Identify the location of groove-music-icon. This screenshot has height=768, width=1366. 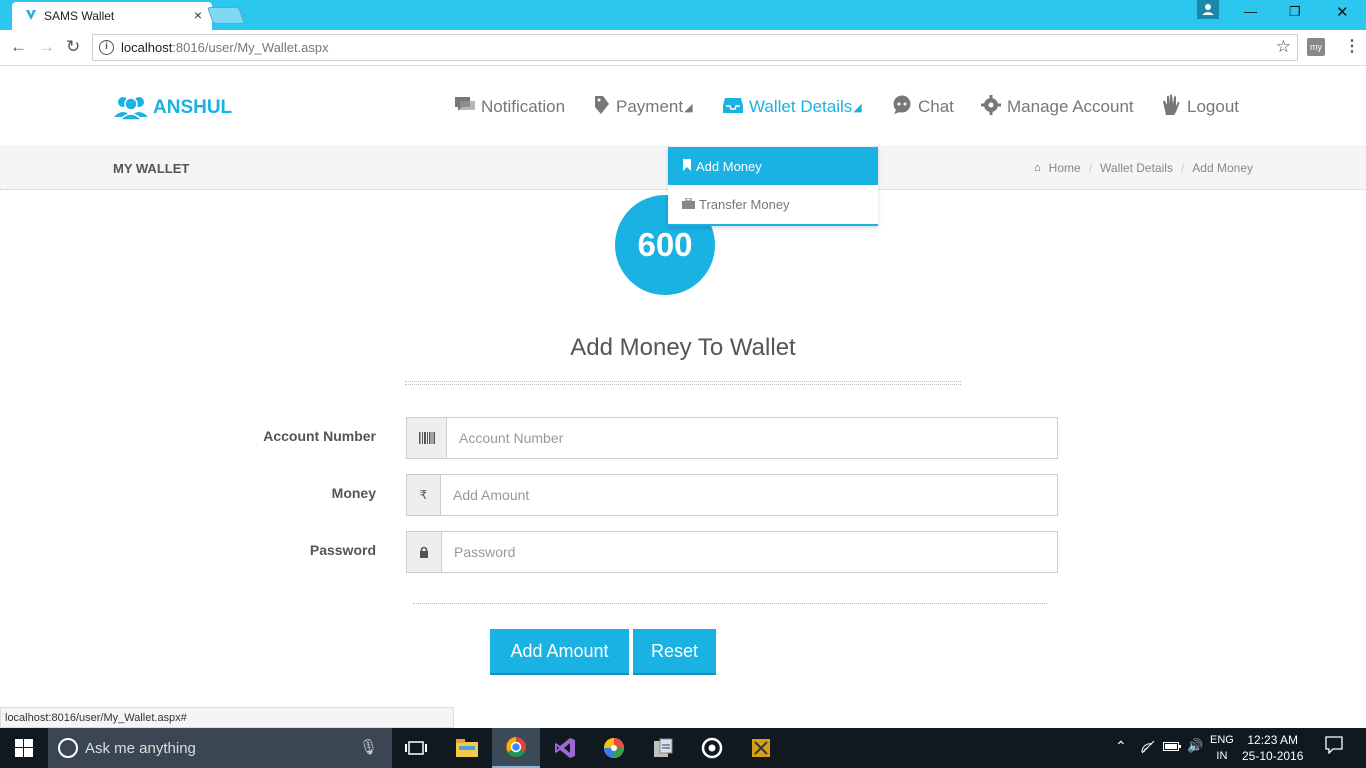
(712, 748).